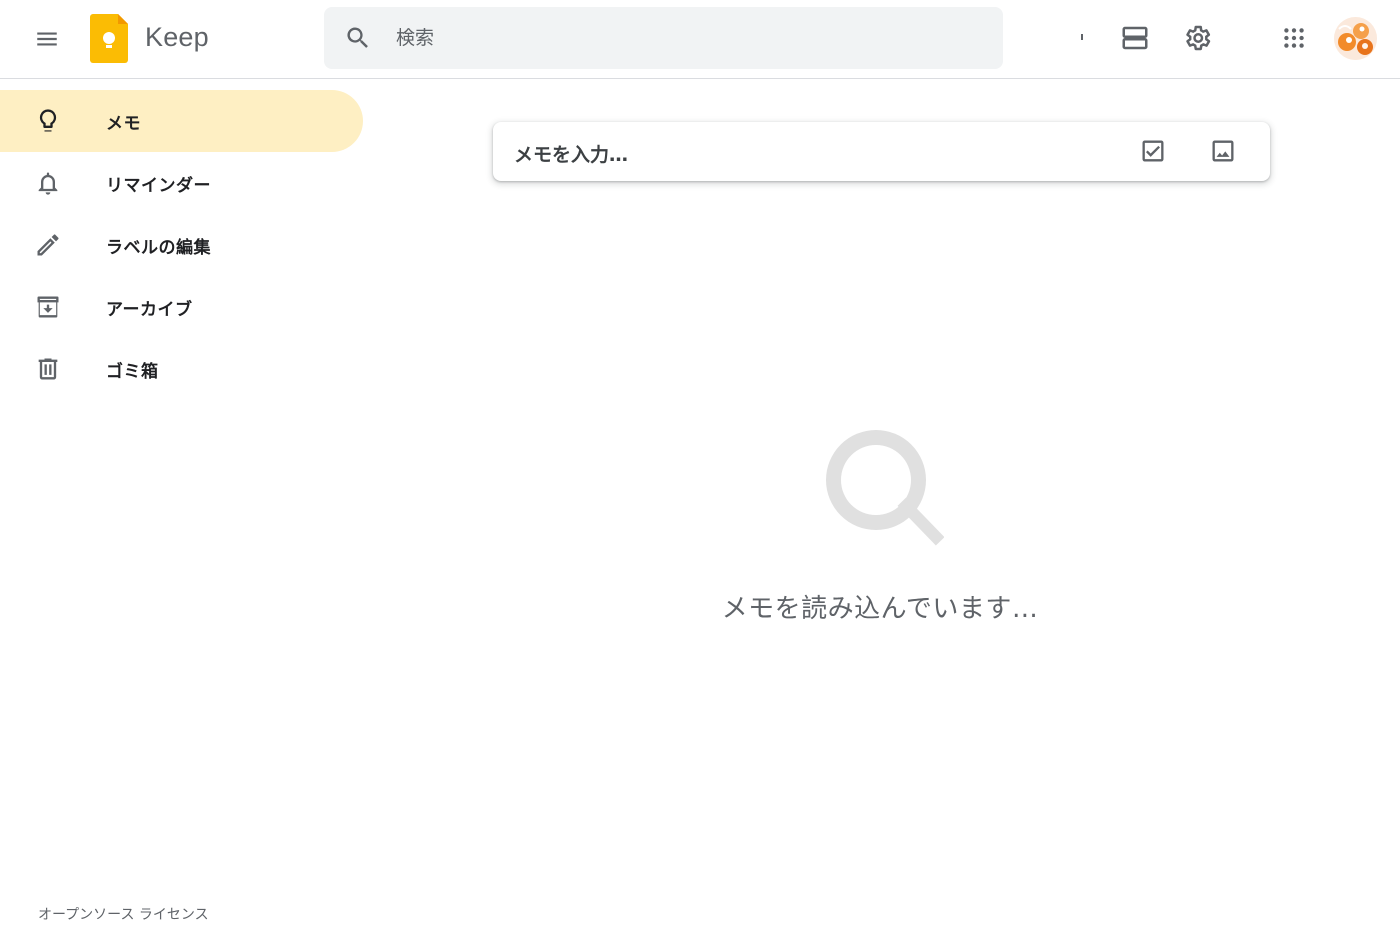 The image size is (1400, 949). I want to click on sidebar-item-trash: ゴミ箱, so click(181, 369).